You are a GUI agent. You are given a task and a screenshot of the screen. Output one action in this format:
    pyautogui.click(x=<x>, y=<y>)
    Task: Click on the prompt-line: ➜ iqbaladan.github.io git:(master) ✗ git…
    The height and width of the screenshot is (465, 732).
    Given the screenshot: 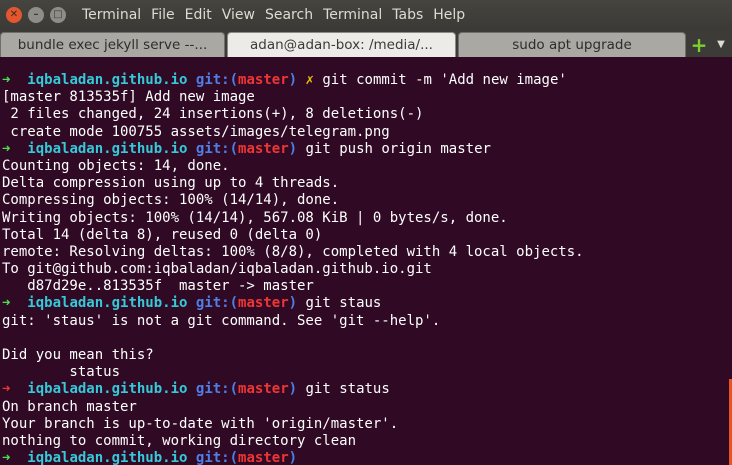 What is the action you would take?
    pyautogui.click(x=293, y=80)
    